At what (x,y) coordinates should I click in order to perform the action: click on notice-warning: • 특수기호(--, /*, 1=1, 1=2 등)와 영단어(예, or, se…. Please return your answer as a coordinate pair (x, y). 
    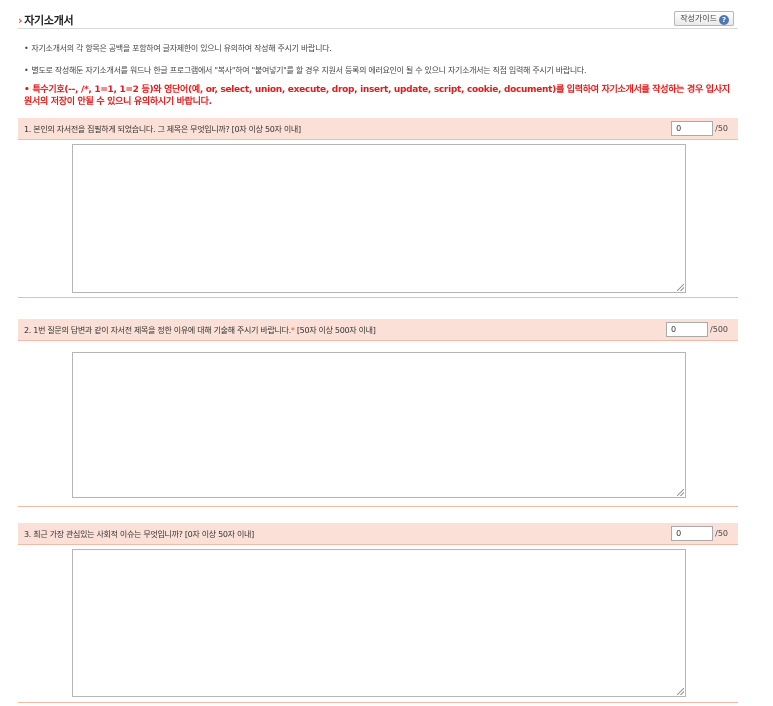
    Looking at the image, I should click on (377, 96).